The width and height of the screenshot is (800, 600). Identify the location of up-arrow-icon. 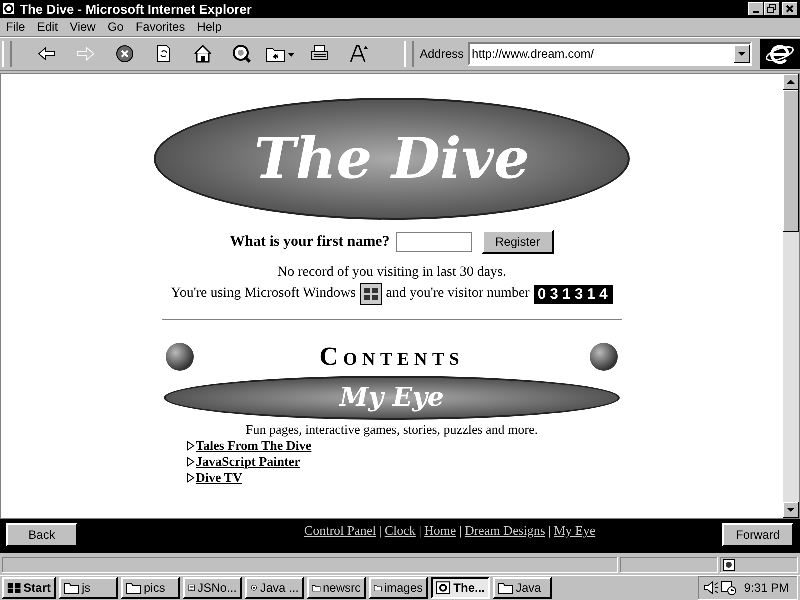
(791, 82).